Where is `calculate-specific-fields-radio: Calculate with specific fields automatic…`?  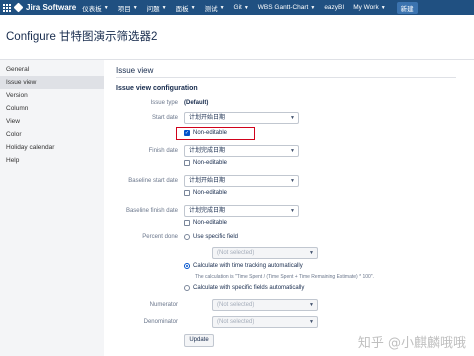 calculate-specific-fields-radio: Calculate with specific fields automatic… is located at coordinates (244, 288).